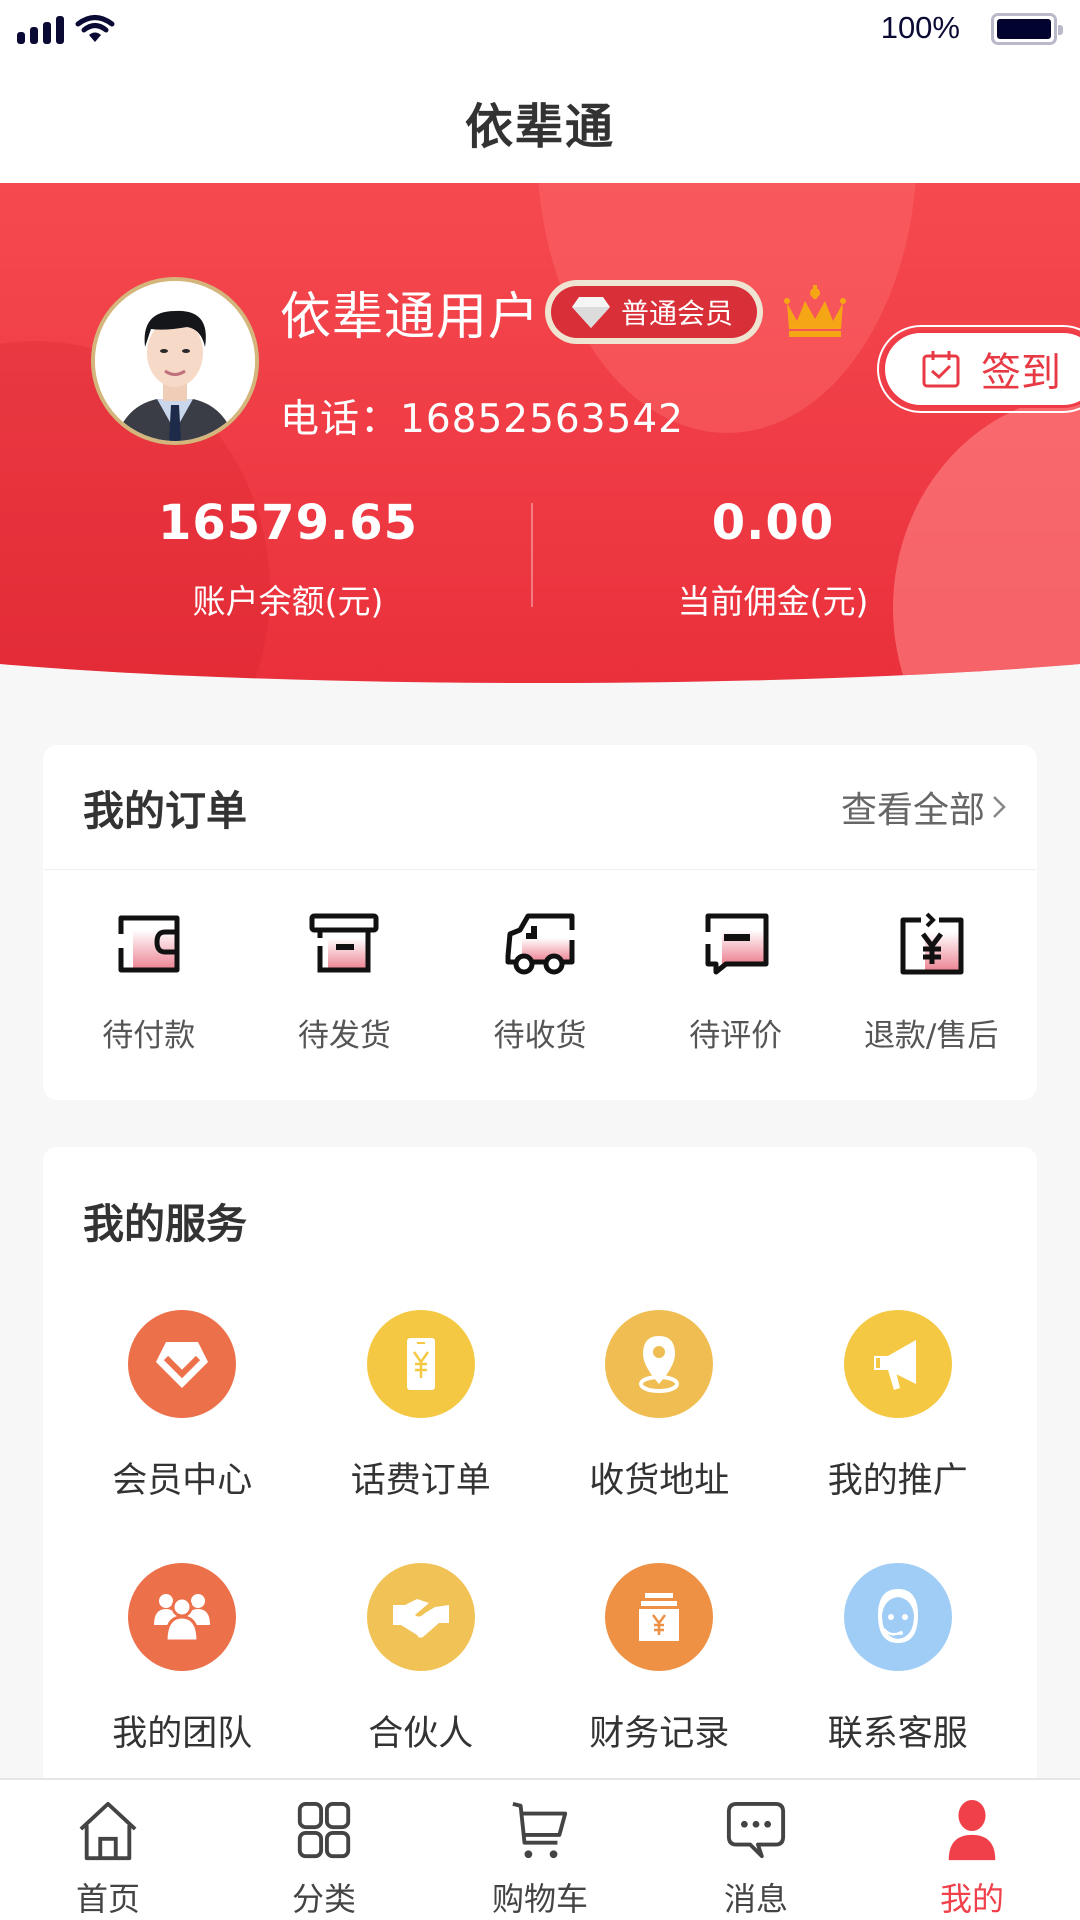 This screenshot has height=1920, width=1080. I want to click on phone-number: 电话：16852563542, so click(482, 416).